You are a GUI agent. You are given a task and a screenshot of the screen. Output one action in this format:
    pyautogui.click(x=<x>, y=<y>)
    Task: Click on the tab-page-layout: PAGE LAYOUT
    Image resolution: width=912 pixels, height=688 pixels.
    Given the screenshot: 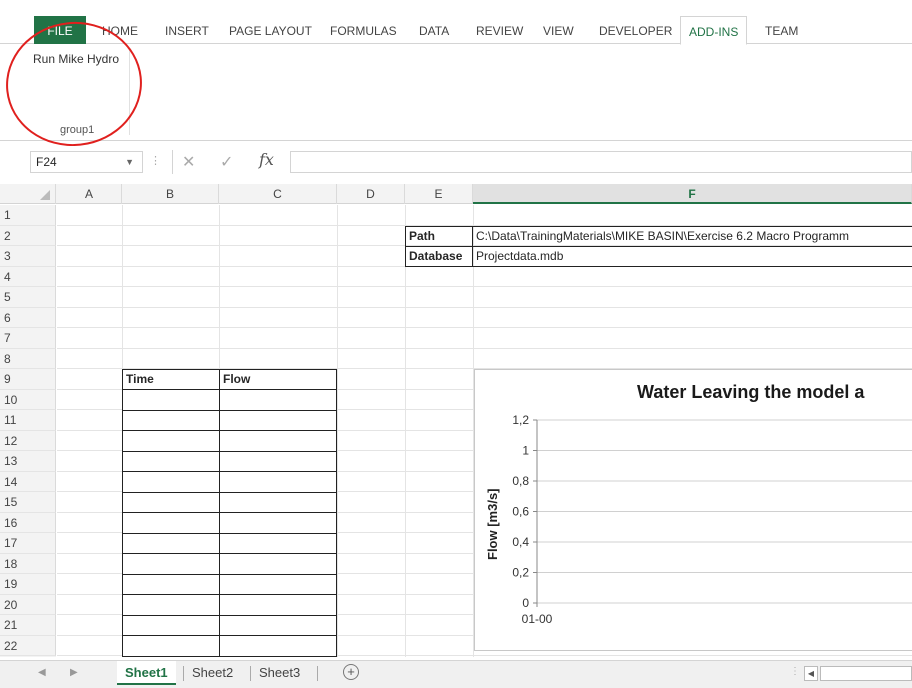 What is the action you would take?
    pyautogui.click(x=270, y=30)
    